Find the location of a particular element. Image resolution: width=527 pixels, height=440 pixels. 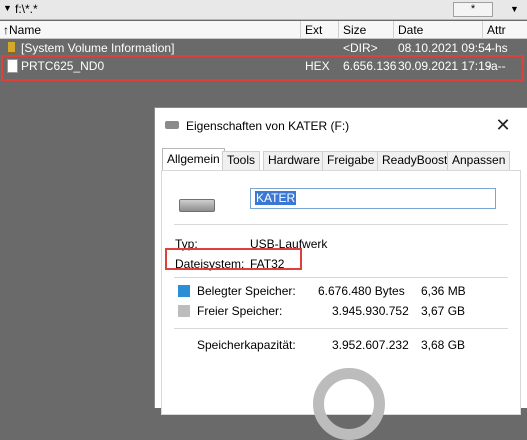

file-size: 6.656.136 is located at coordinates (370, 66).